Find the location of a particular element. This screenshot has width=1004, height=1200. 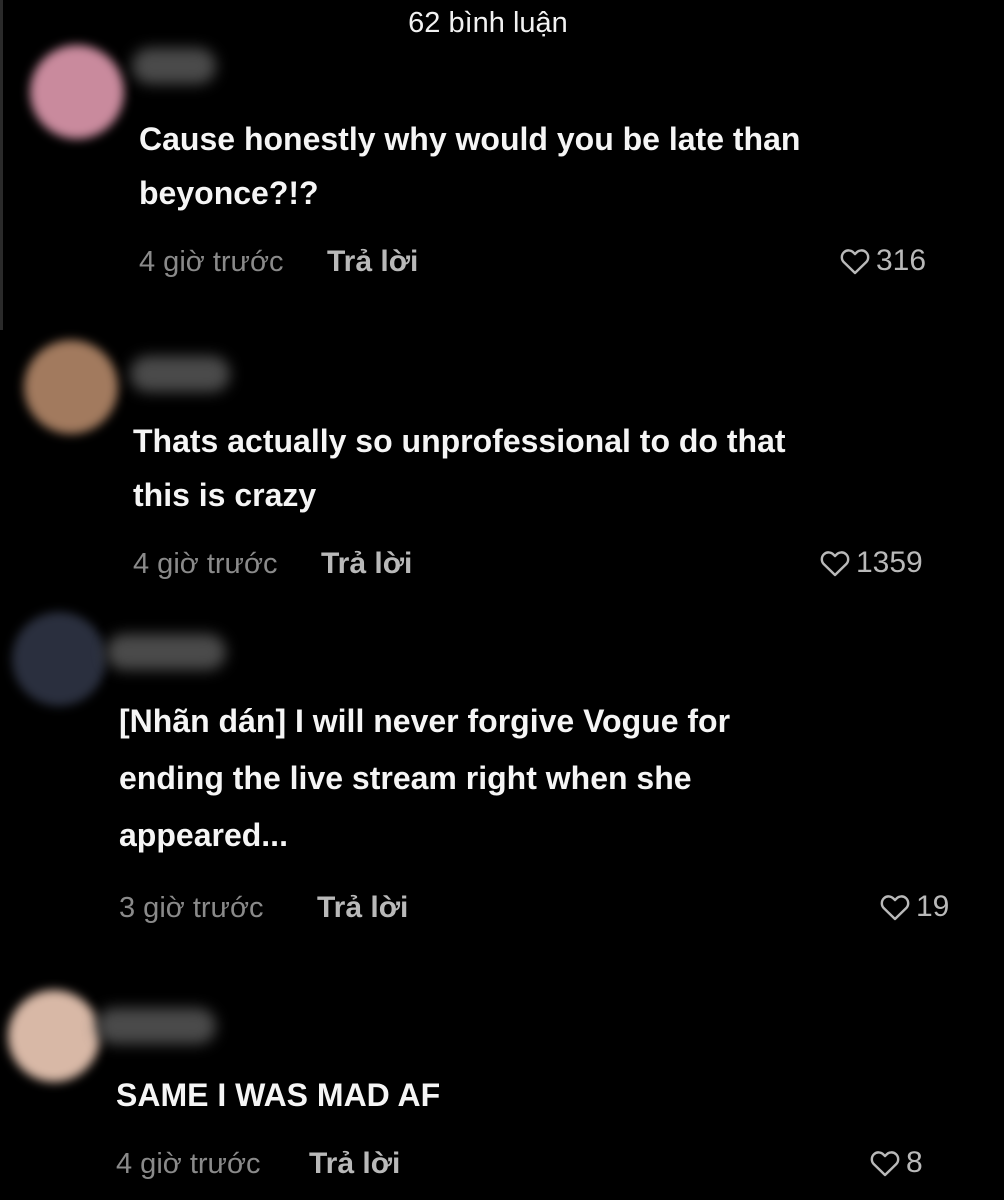

like-count: 8 is located at coordinates (914, 1162).